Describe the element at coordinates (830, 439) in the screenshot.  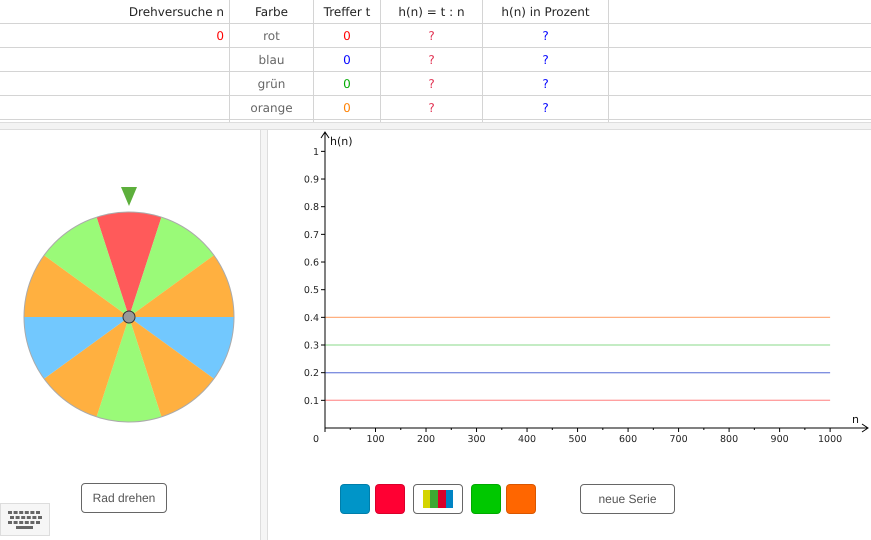
I see `tick-label: 1000` at that location.